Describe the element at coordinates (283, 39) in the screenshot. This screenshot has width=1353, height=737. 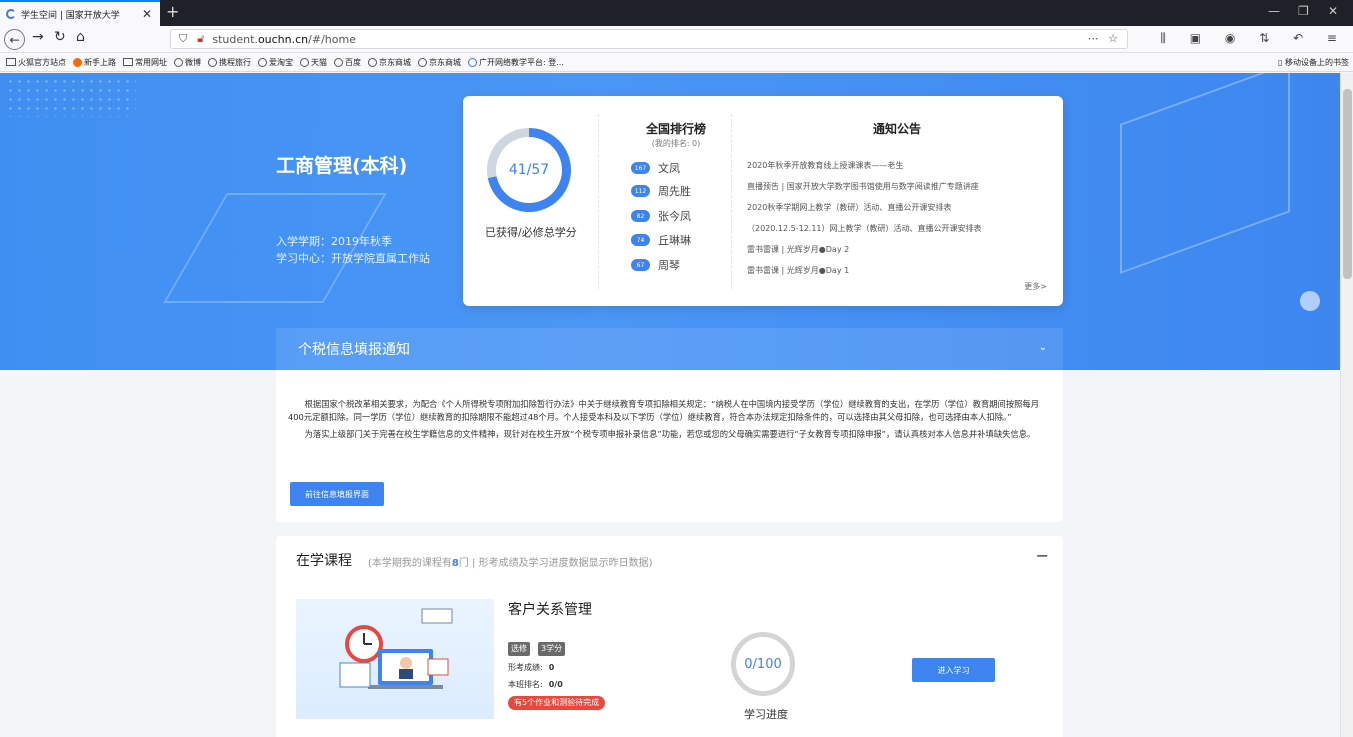
I see `url-host: ouchn.cn` at that location.